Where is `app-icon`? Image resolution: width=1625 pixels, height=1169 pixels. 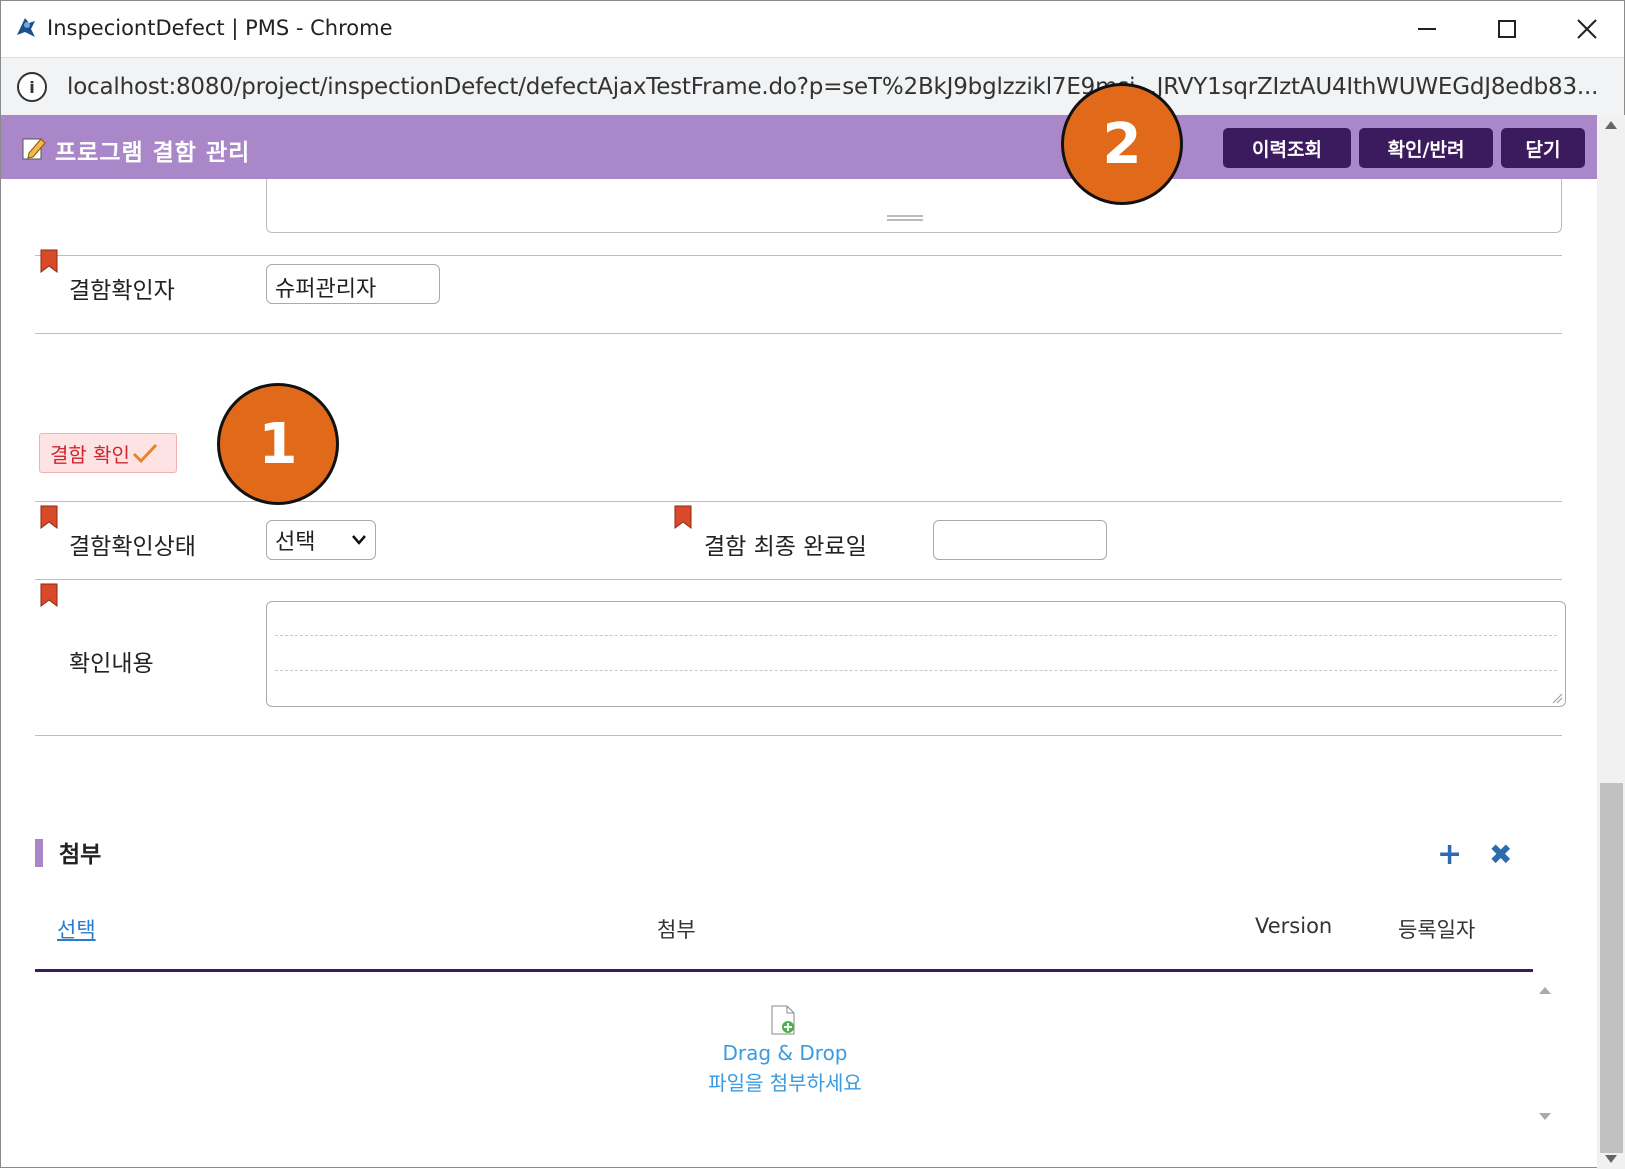 app-icon is located at coordinates (26, 27).